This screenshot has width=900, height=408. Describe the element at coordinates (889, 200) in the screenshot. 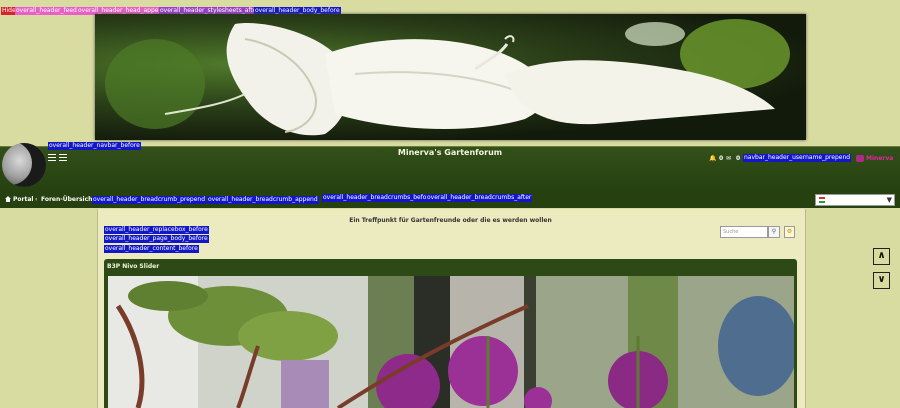

I see `chevron-down-icon: ▼` at that location.